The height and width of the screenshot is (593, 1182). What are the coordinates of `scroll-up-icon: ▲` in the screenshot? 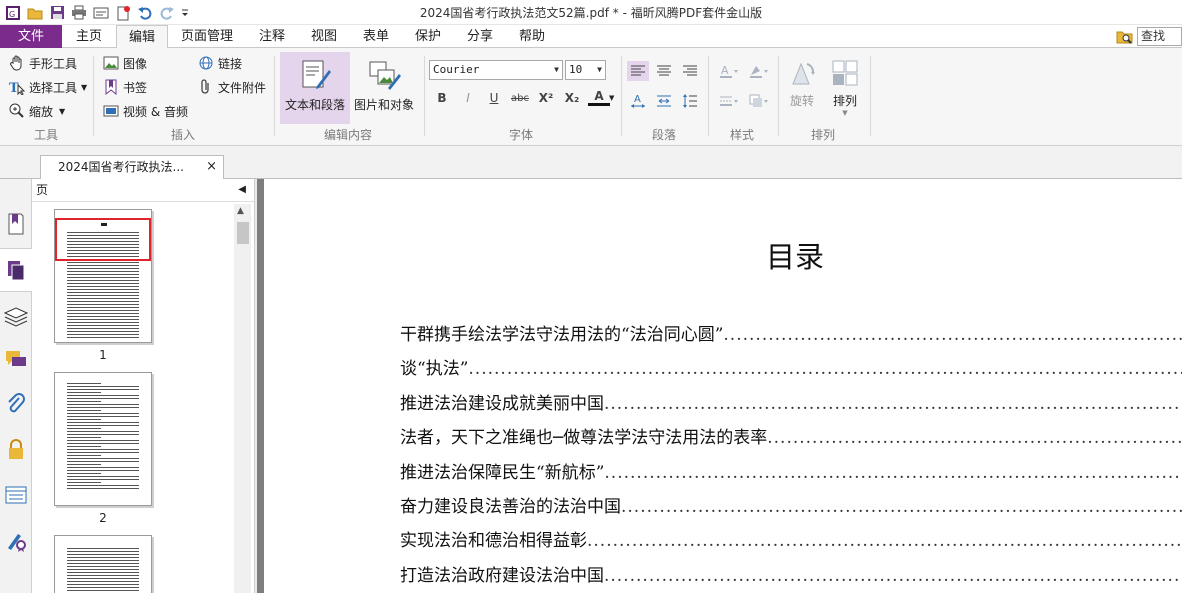 It's located at (240, 211).